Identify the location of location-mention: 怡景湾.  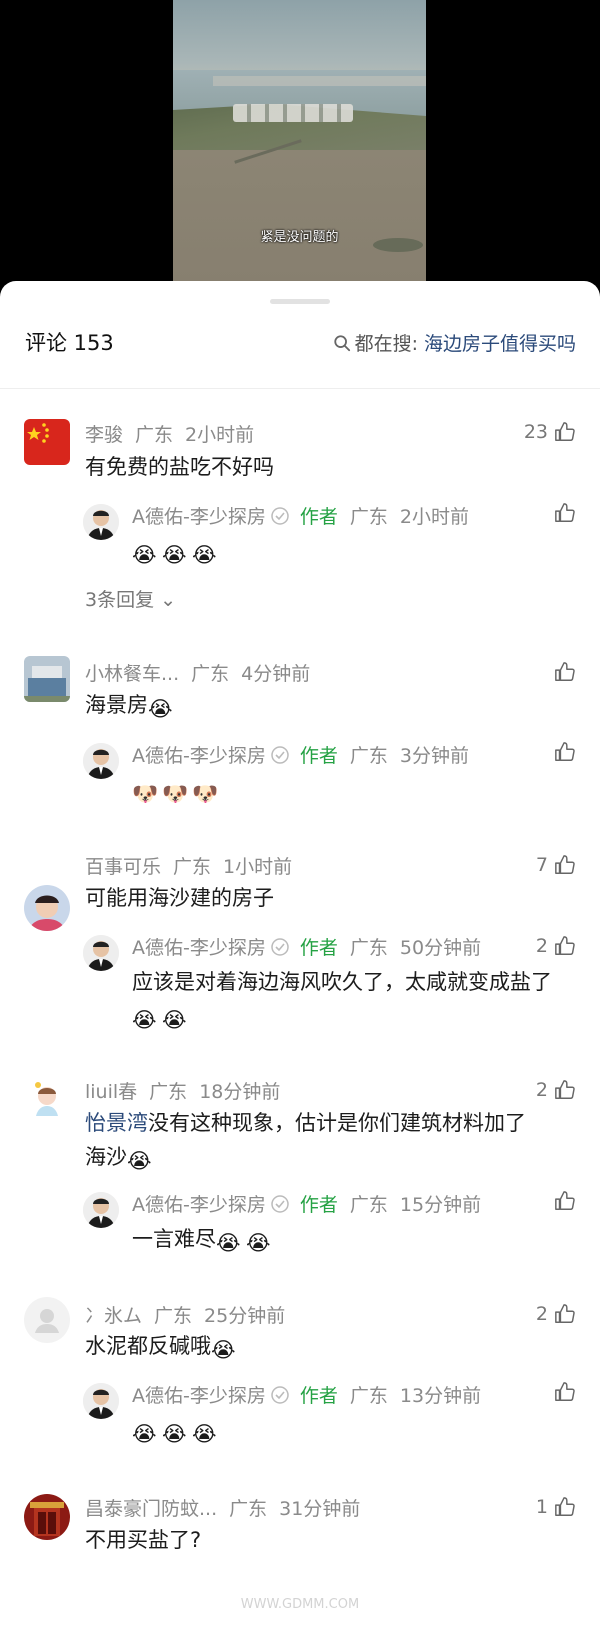
(116, 1123).